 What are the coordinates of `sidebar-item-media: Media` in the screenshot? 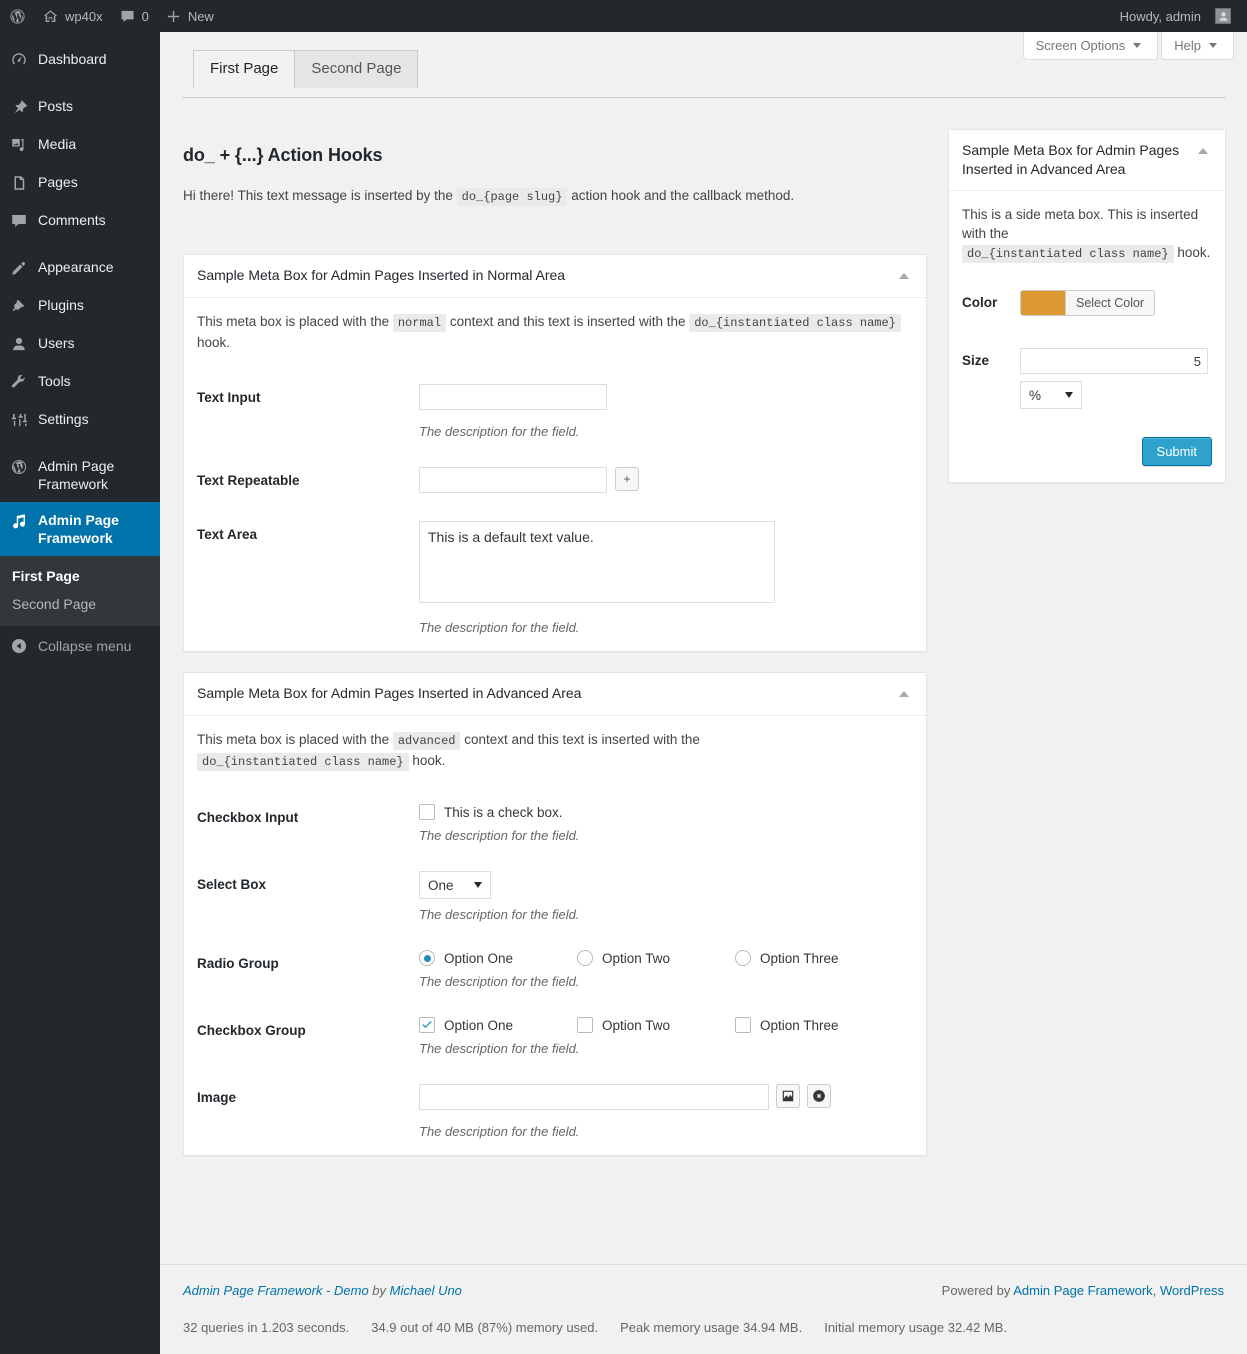 It's located at (80, 145).